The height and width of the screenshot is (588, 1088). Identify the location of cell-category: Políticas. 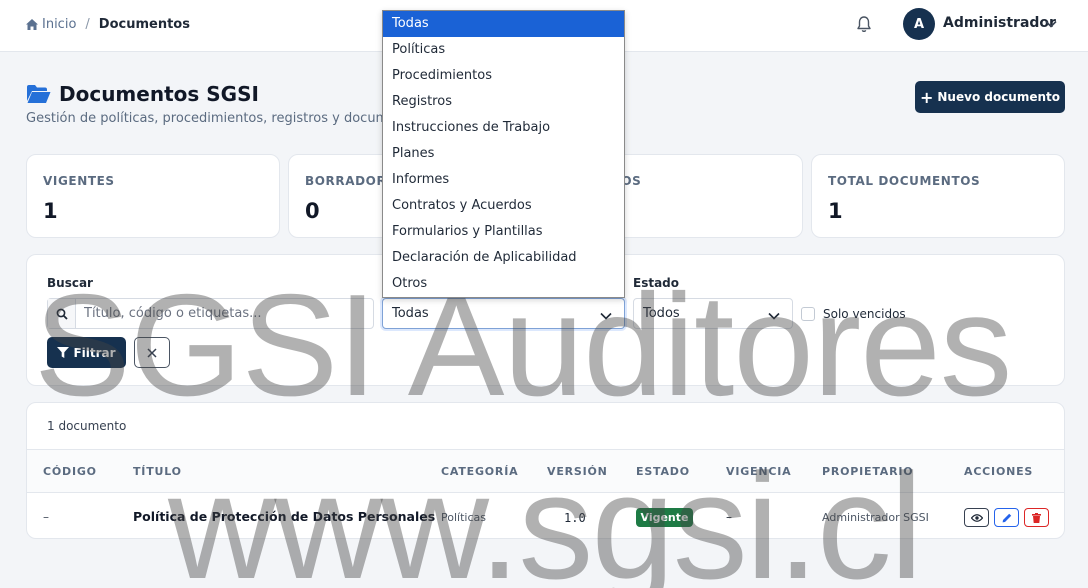
(463, 517).